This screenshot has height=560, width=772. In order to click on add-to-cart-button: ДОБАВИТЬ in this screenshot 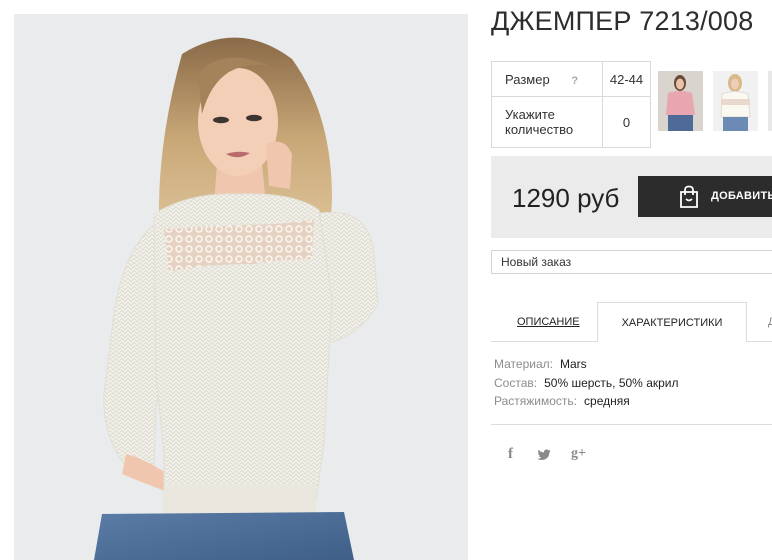, I will do `click(705, 196)`.